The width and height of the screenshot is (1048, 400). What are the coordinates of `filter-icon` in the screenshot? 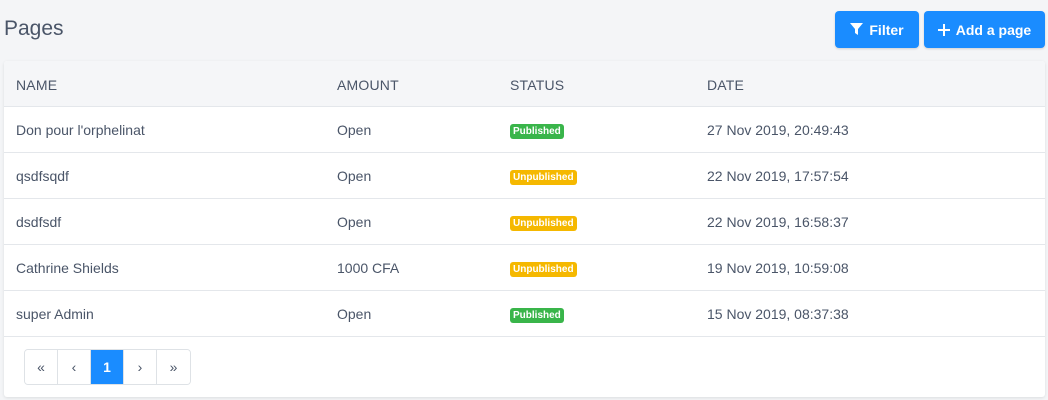 It's located at (857, 29).